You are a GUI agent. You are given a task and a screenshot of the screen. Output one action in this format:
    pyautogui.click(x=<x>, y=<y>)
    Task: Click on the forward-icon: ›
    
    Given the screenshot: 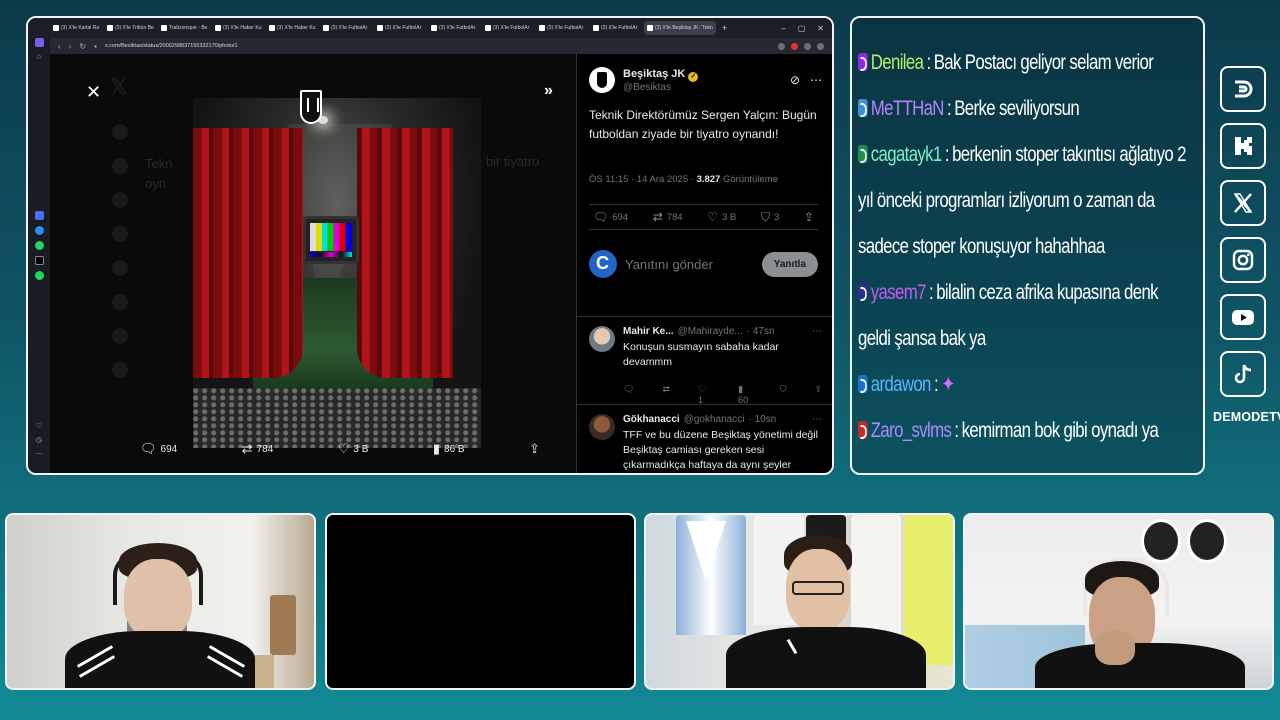 What is the action you would take?
    pyautogui.click(x=70, y=46)
    